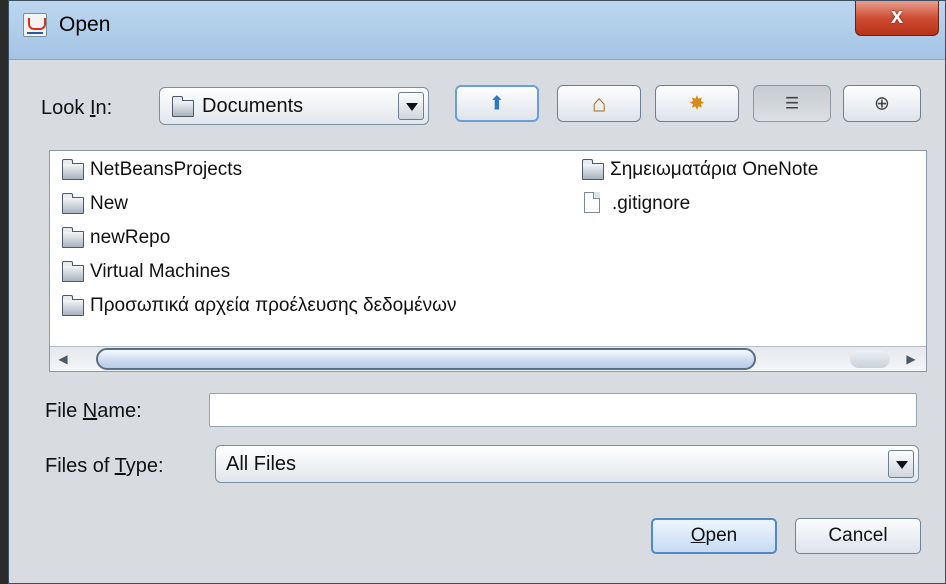  Describe the element at coordinates (858, 536) in the screenshot. I see `cancel-button: Cancel` at that location.